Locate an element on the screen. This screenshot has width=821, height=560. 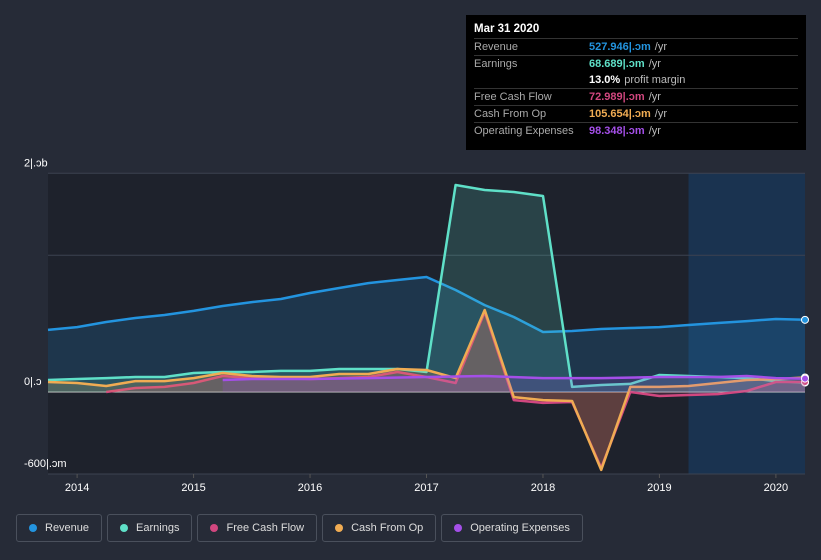
tooltip-label: Revenue is located at coordinates (496, 47).